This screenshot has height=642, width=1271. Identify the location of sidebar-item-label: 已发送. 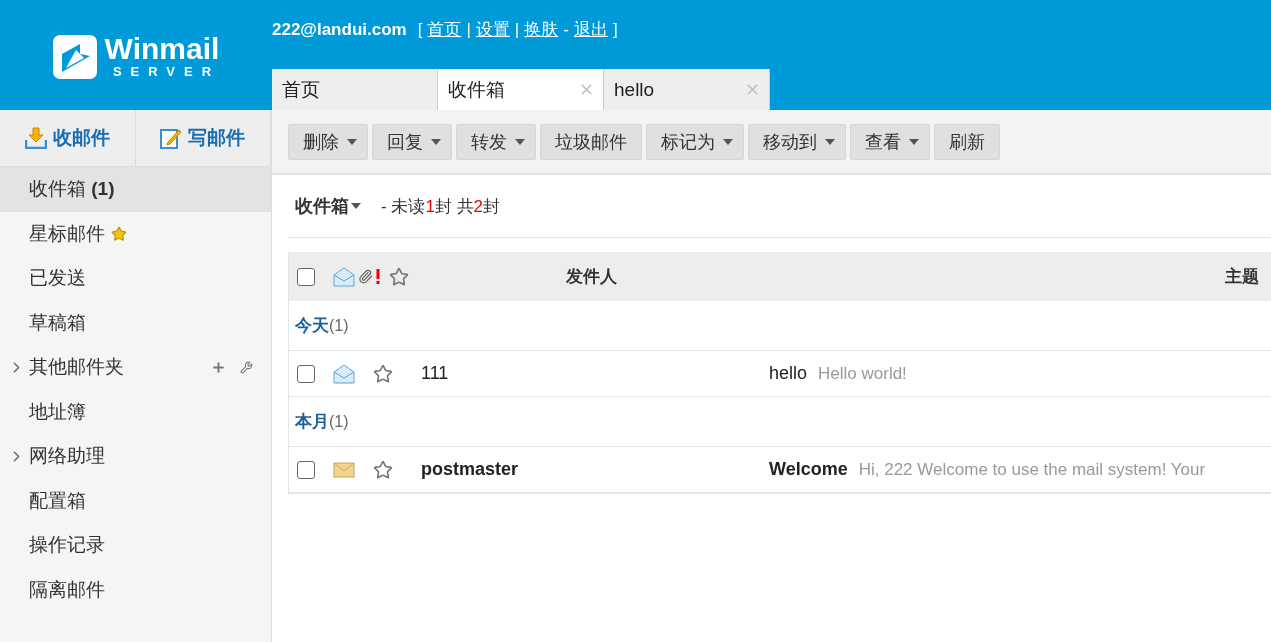
(57, 278).